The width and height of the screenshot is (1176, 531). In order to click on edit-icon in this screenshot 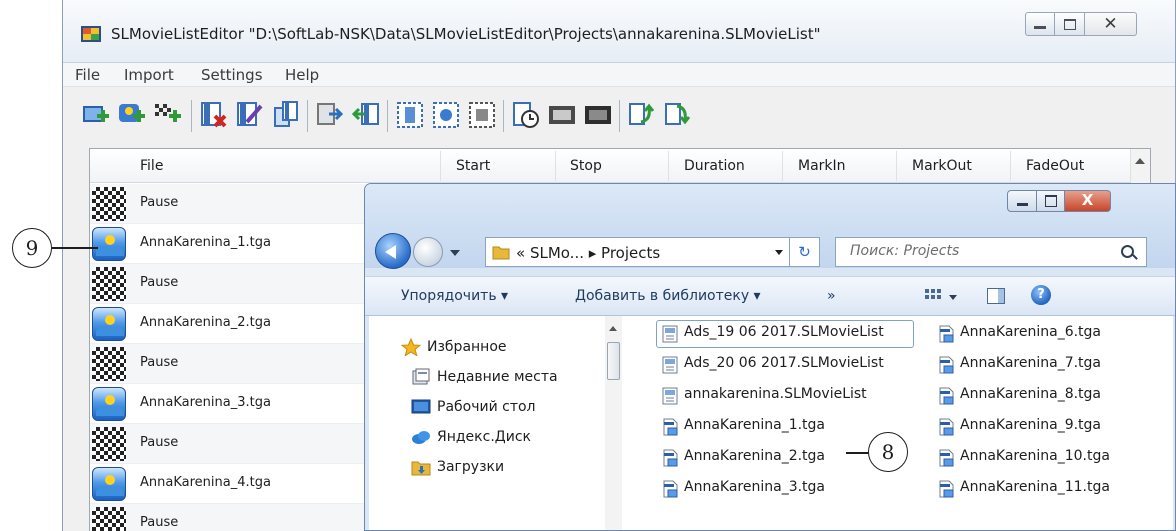, I will do `click(250, 115)`.